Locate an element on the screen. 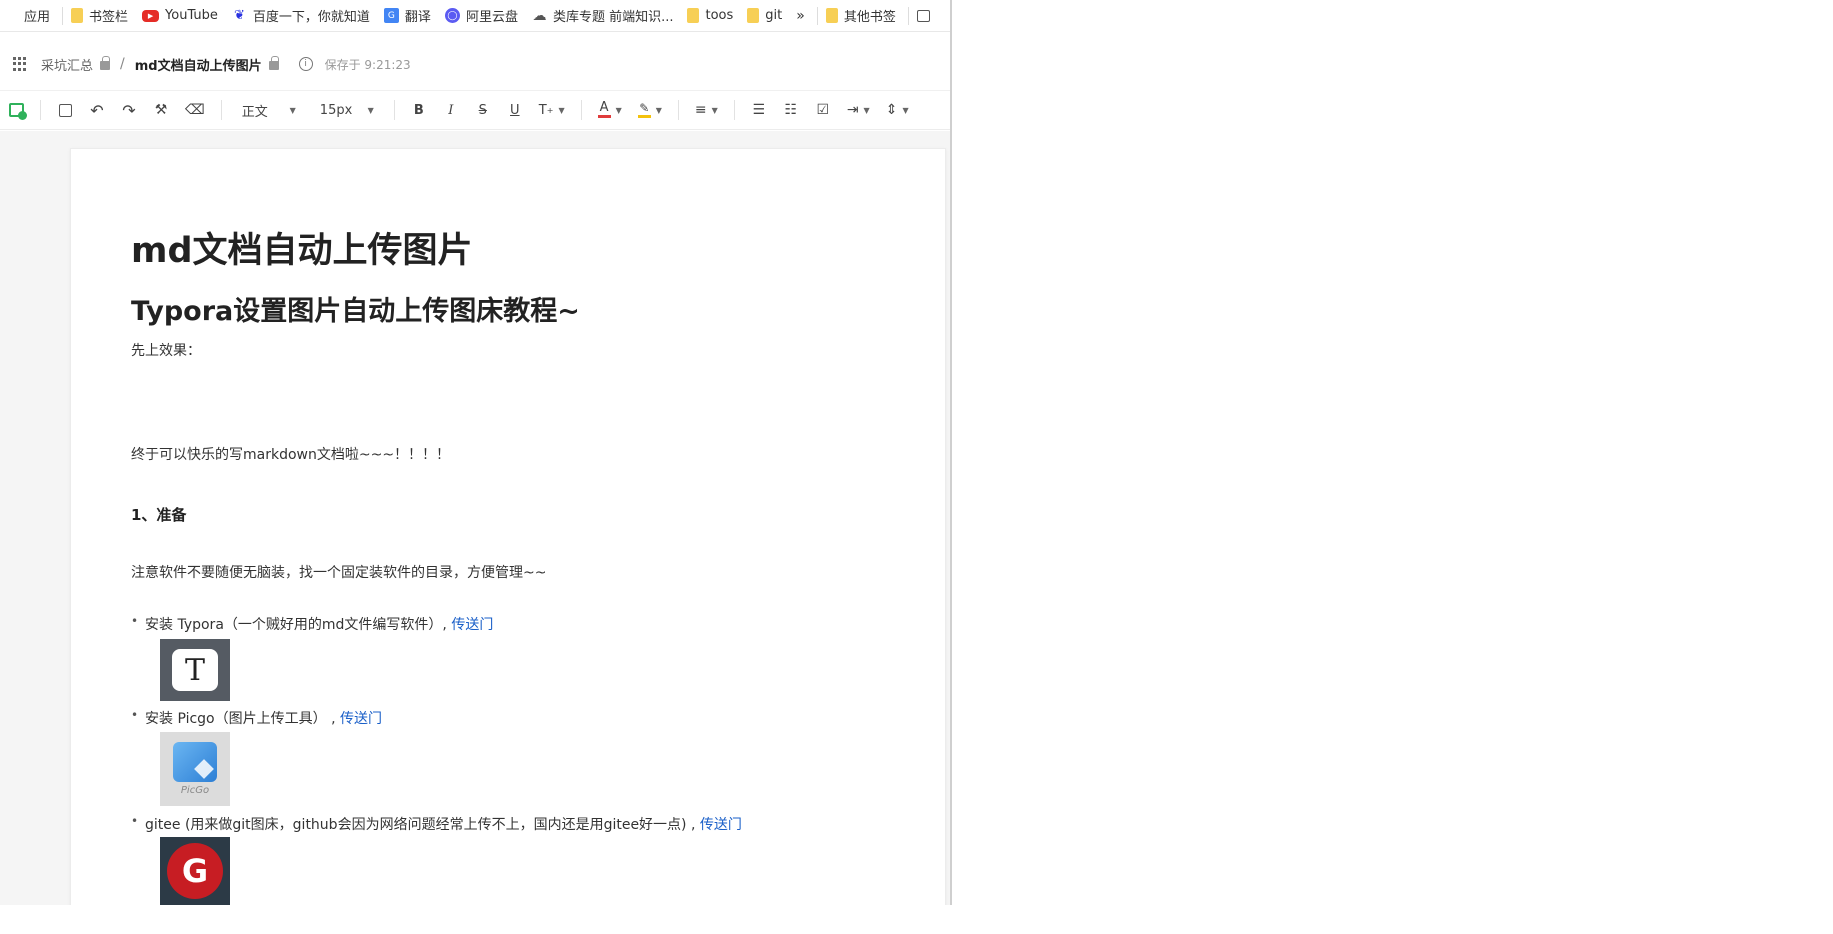  bookmark-label: git is located at coordinates (774, 15).